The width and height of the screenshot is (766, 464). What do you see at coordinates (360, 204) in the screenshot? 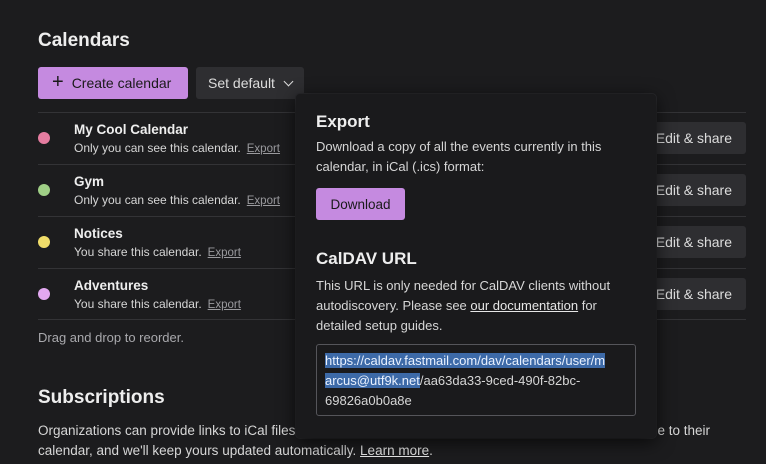
I see `download-button: Download` at bounding box center [360, 204].